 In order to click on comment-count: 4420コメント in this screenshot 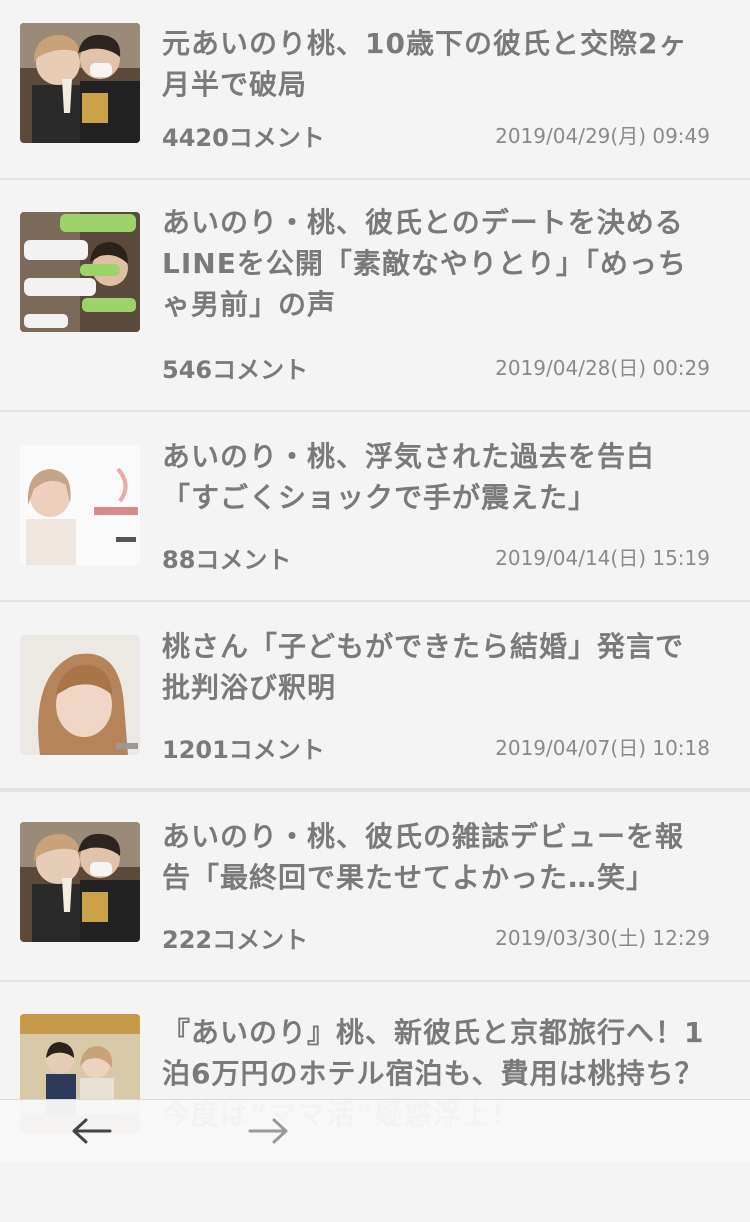, I will do `click(243, 138)`.